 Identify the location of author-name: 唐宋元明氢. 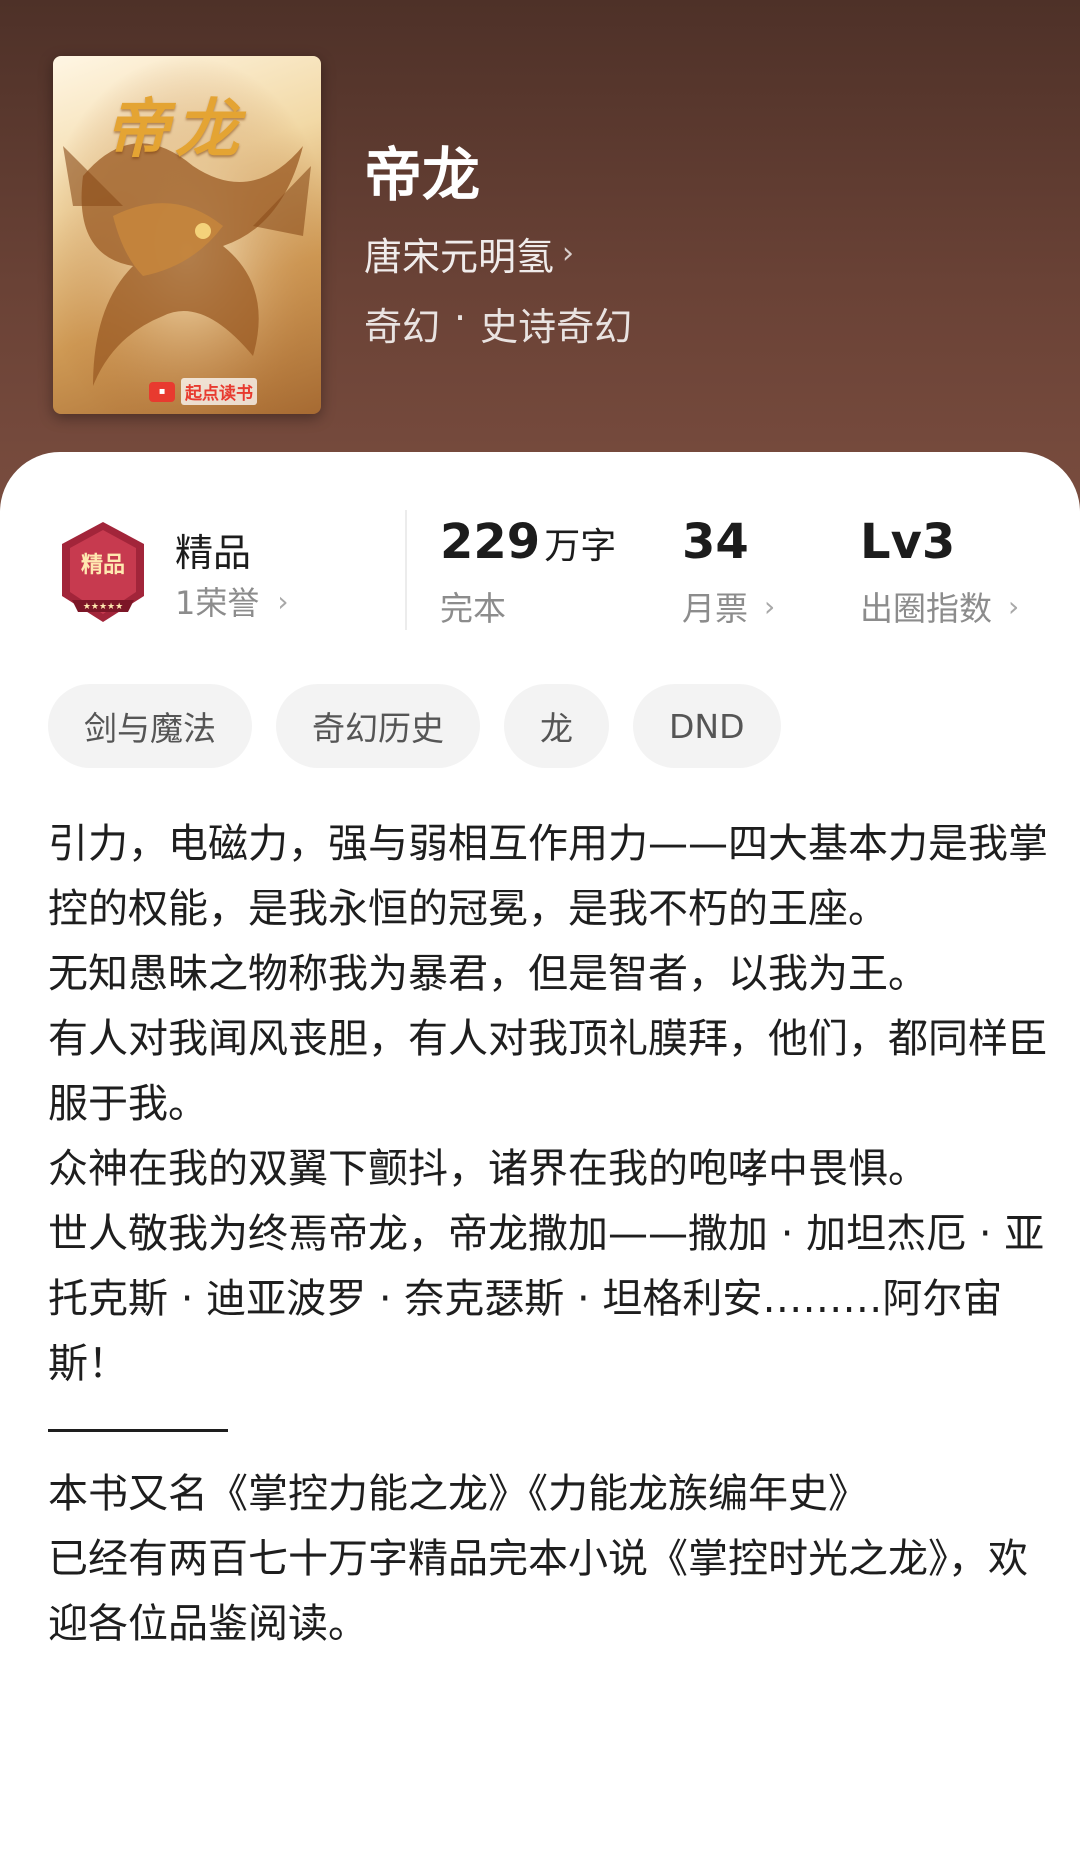
(459, 257).